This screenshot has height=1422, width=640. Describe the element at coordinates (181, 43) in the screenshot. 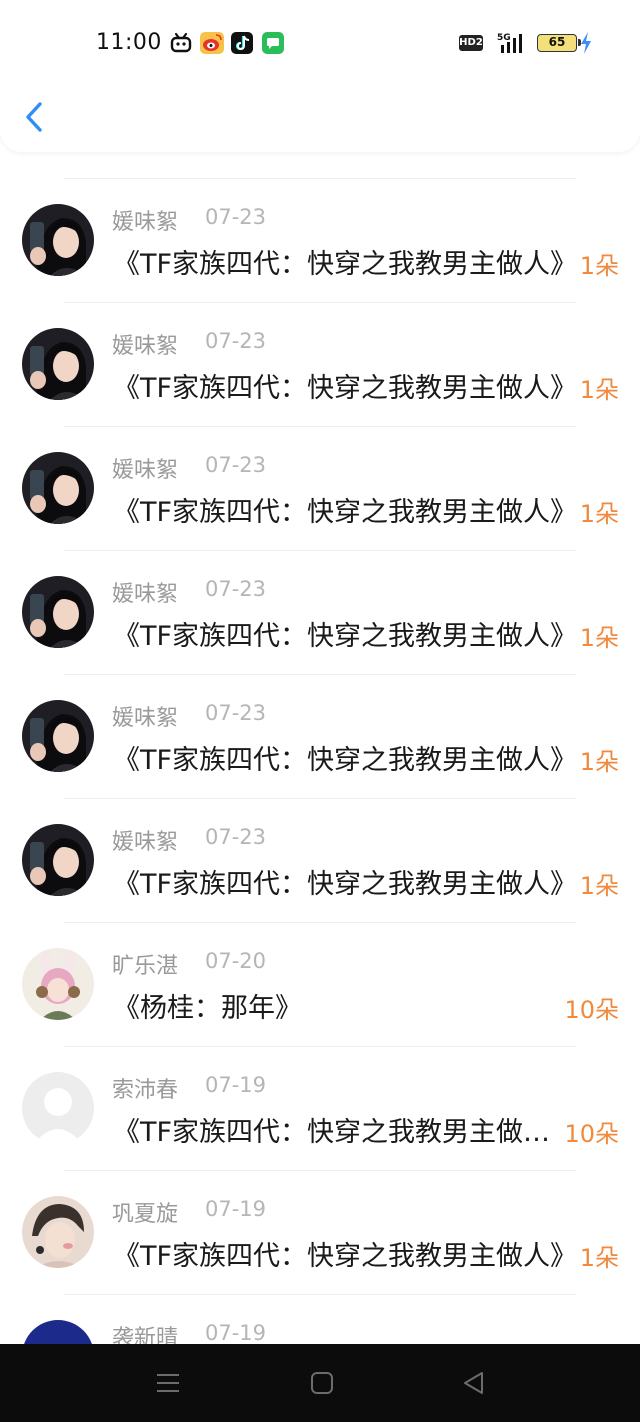

I see `bilibili-icon` at that location.